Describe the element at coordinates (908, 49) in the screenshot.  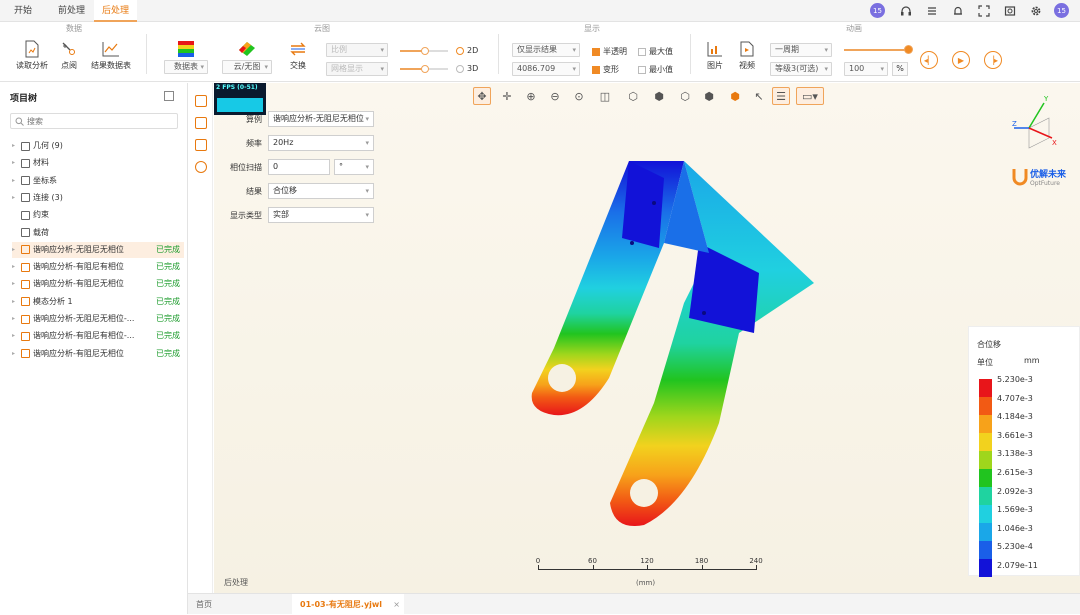
I see `animation-speed-handle` at that location.